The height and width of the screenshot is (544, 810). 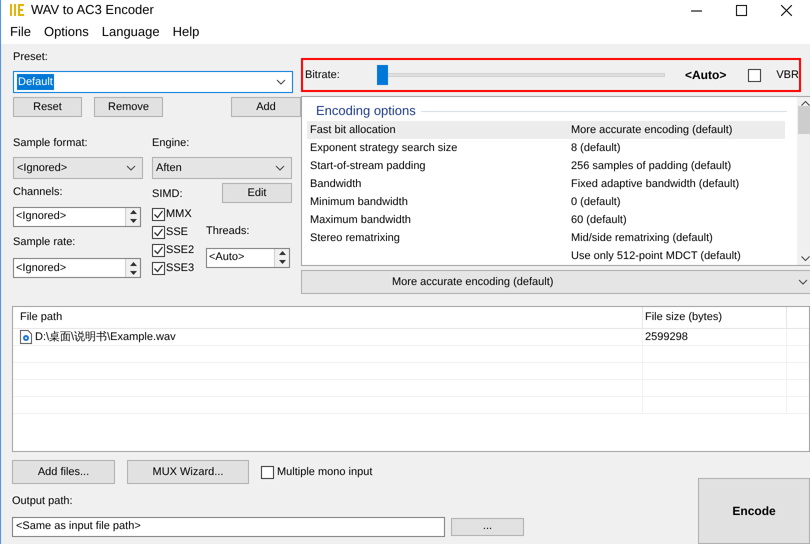 What do you see at coordinates (47, 107) in the screenshot?
I see `reset-button: Reset` at bounding box center [47, 107].